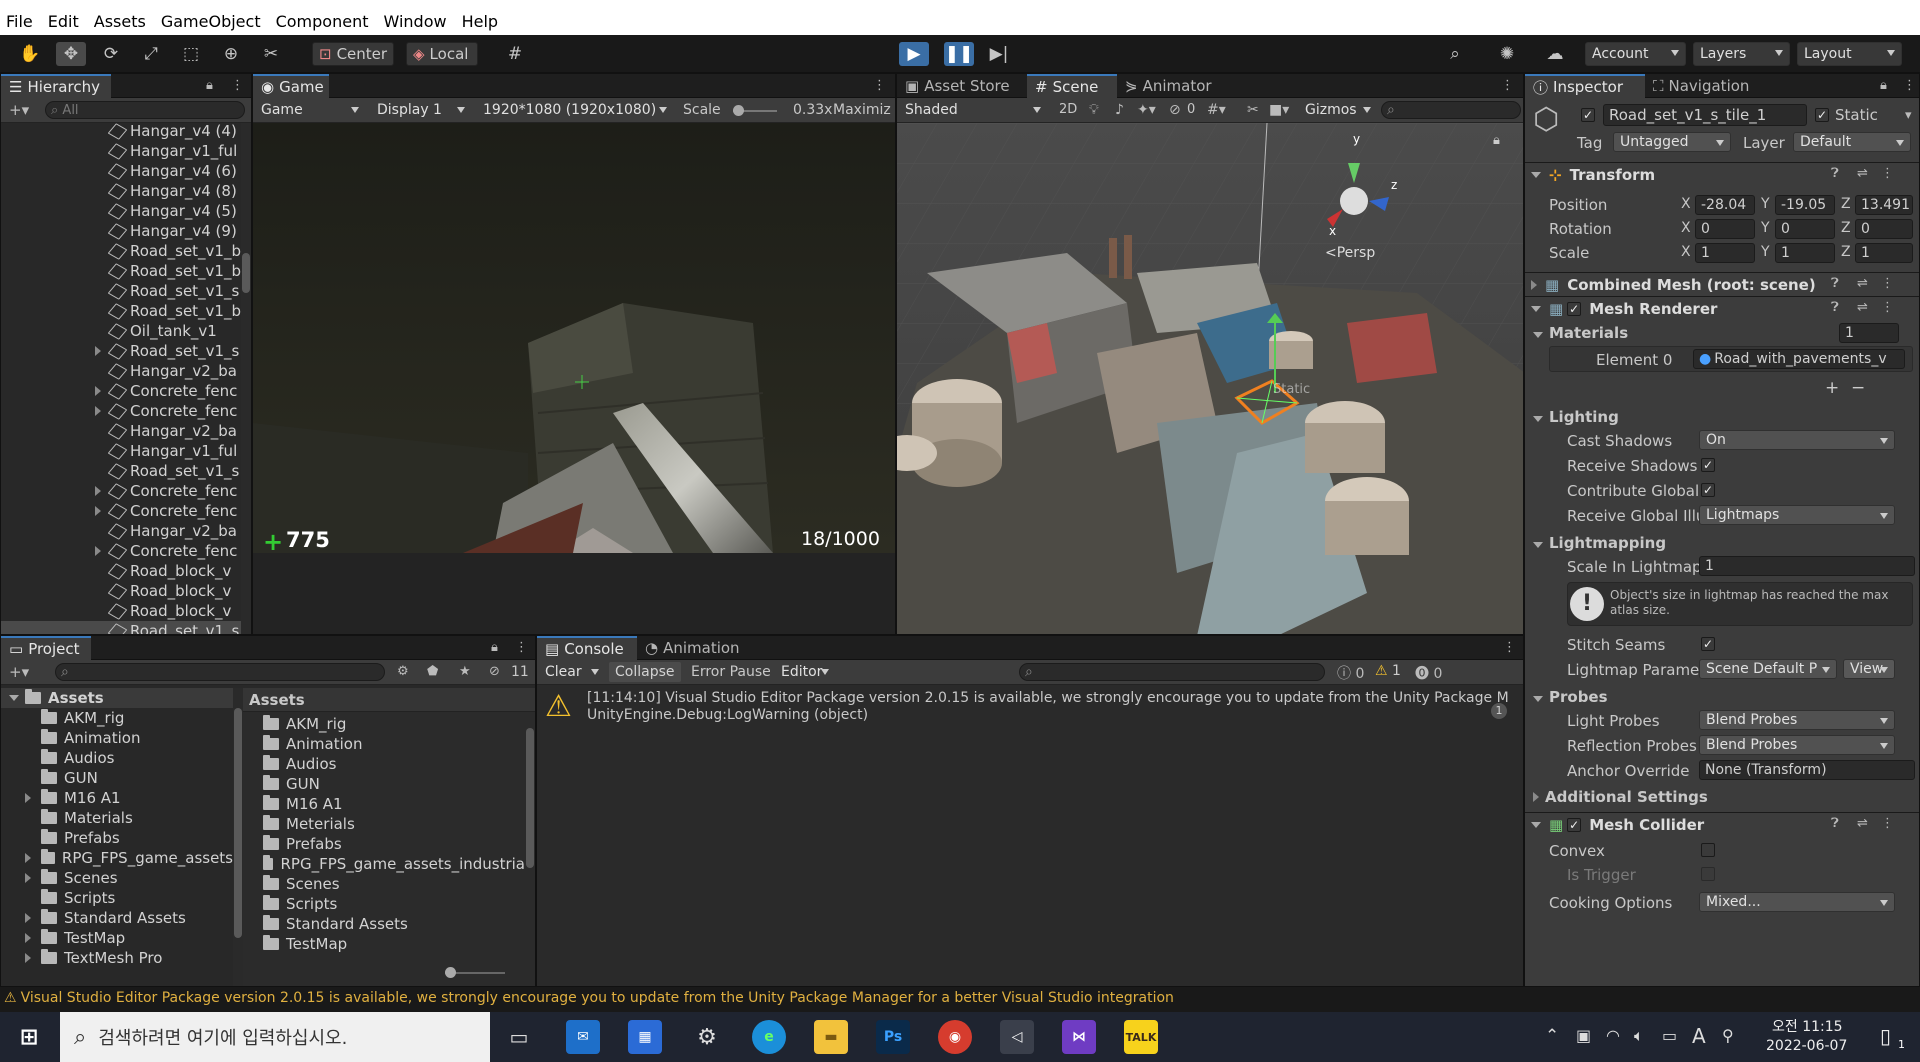  I want to click on move-tool-icon: ✥, so click(71, 54).